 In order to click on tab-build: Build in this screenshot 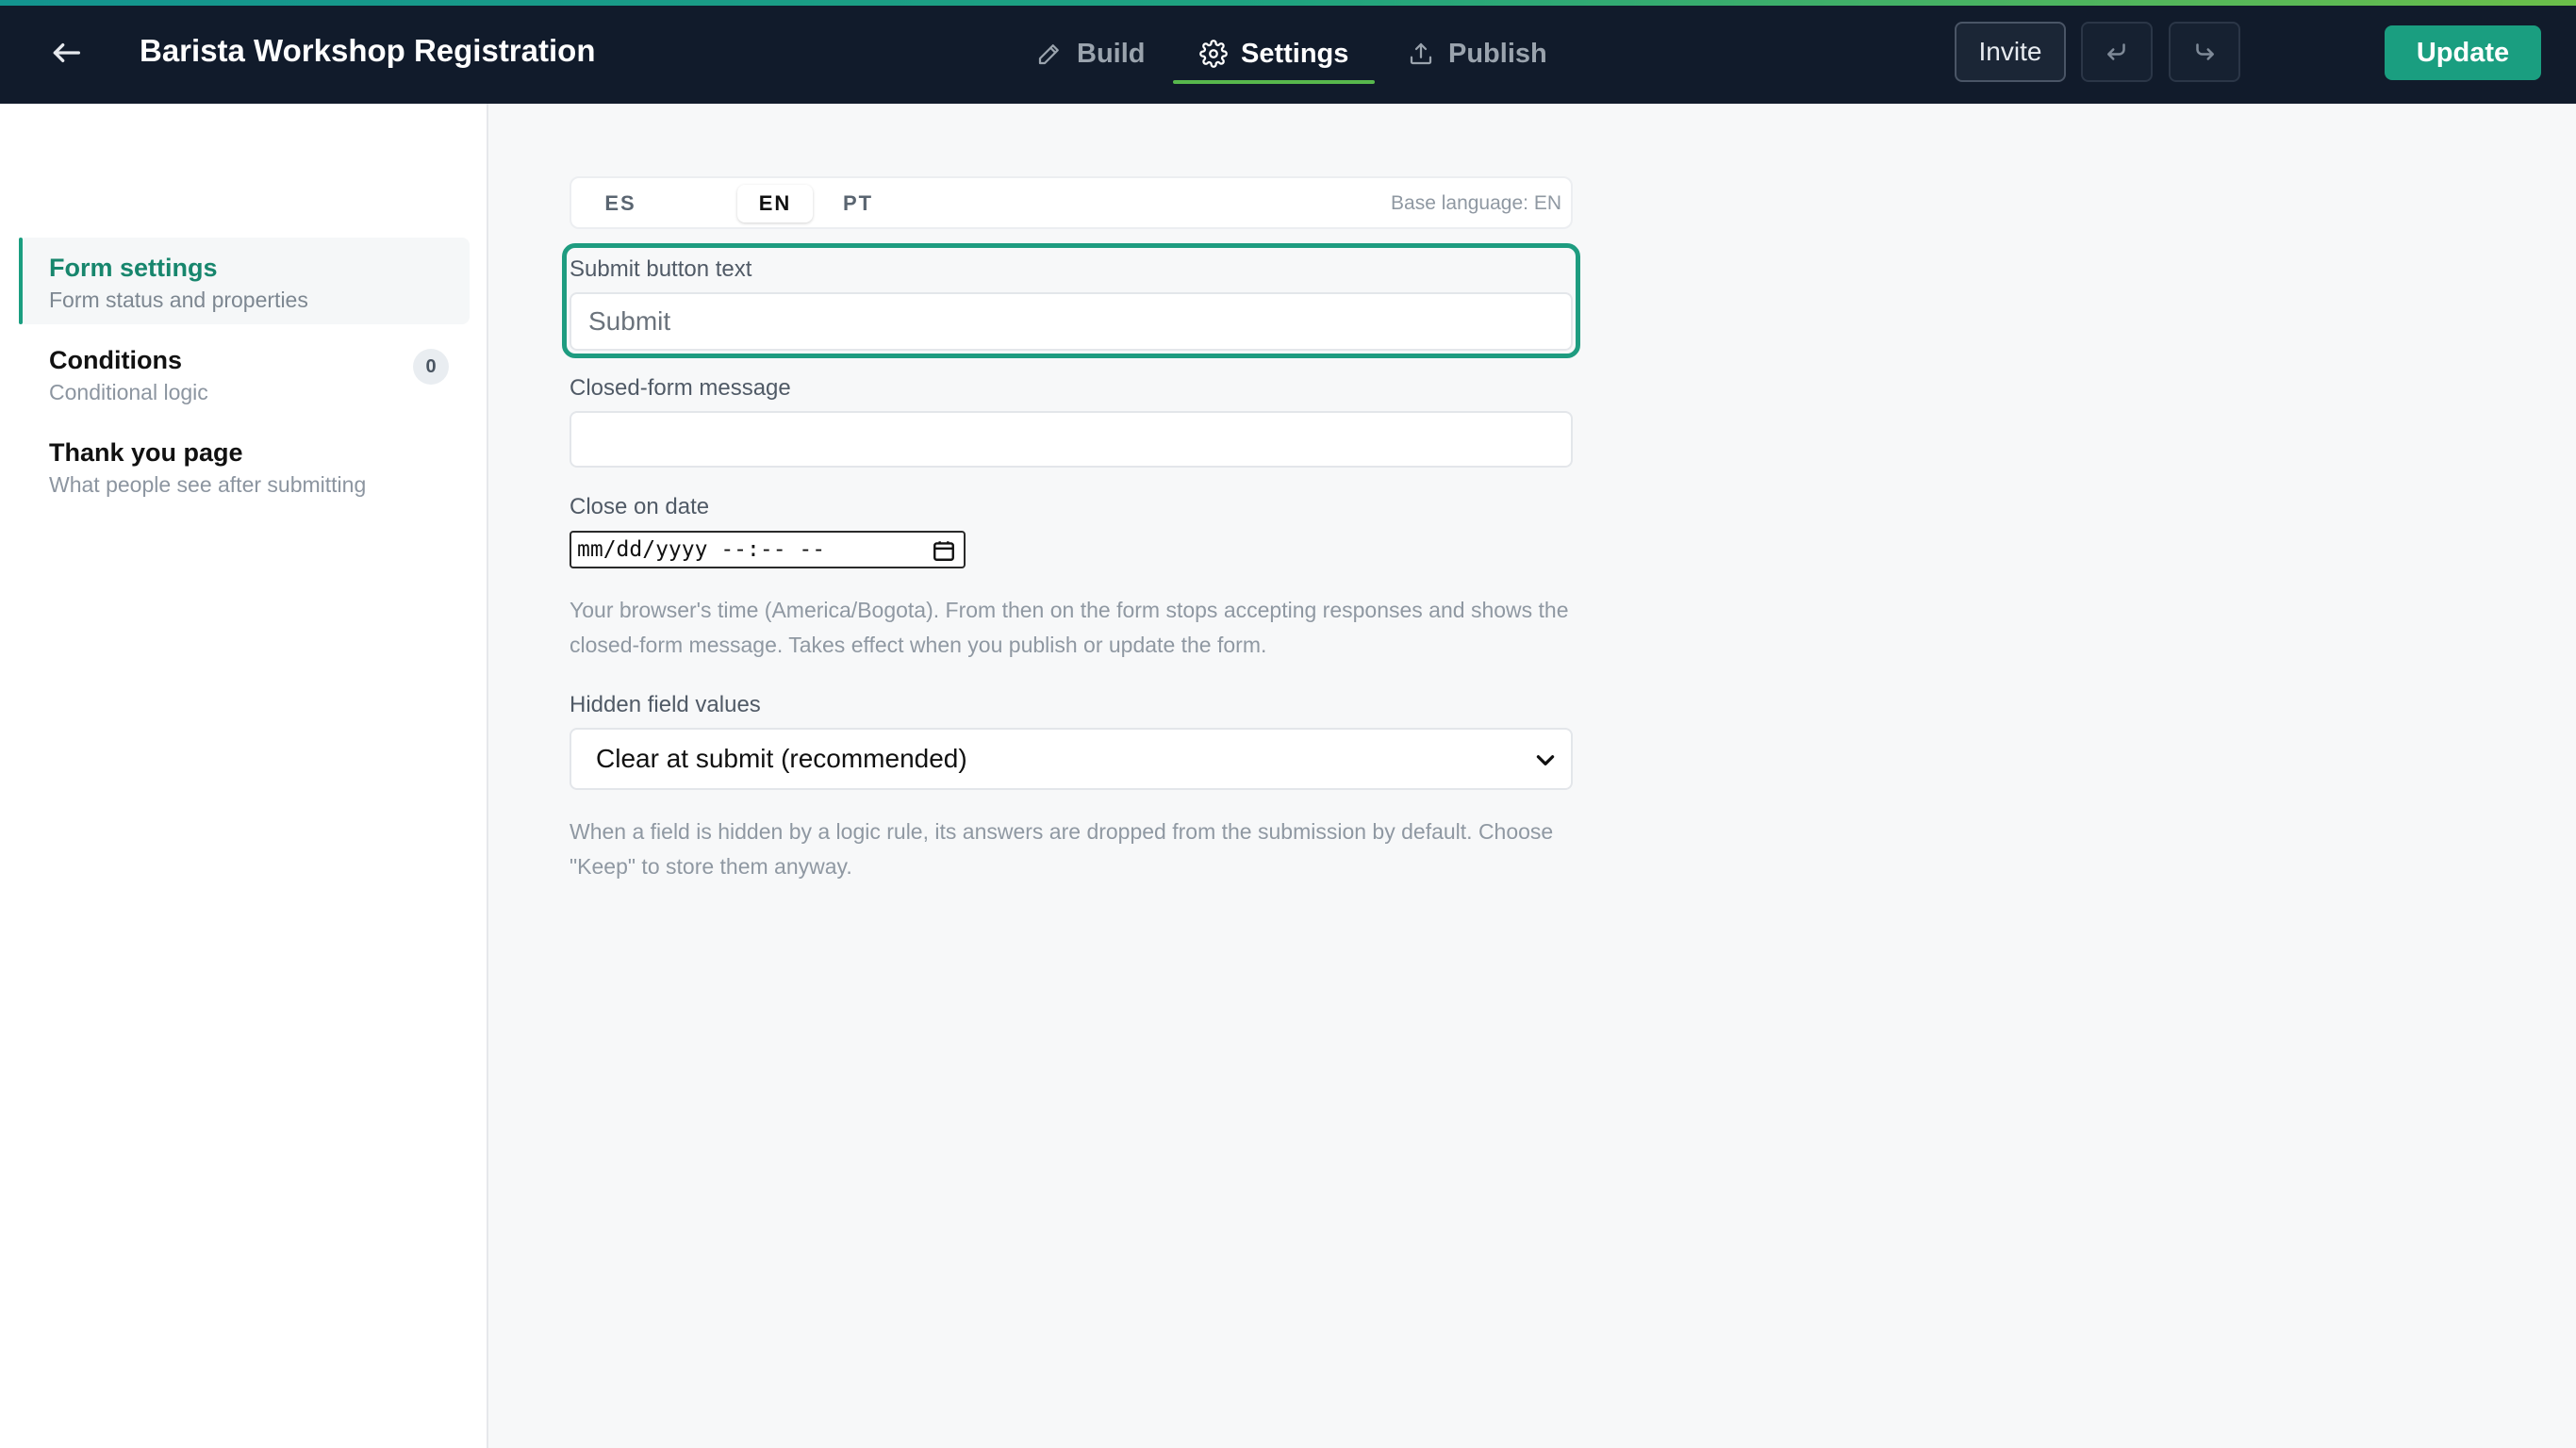, I will do `click(1090, 54)`.